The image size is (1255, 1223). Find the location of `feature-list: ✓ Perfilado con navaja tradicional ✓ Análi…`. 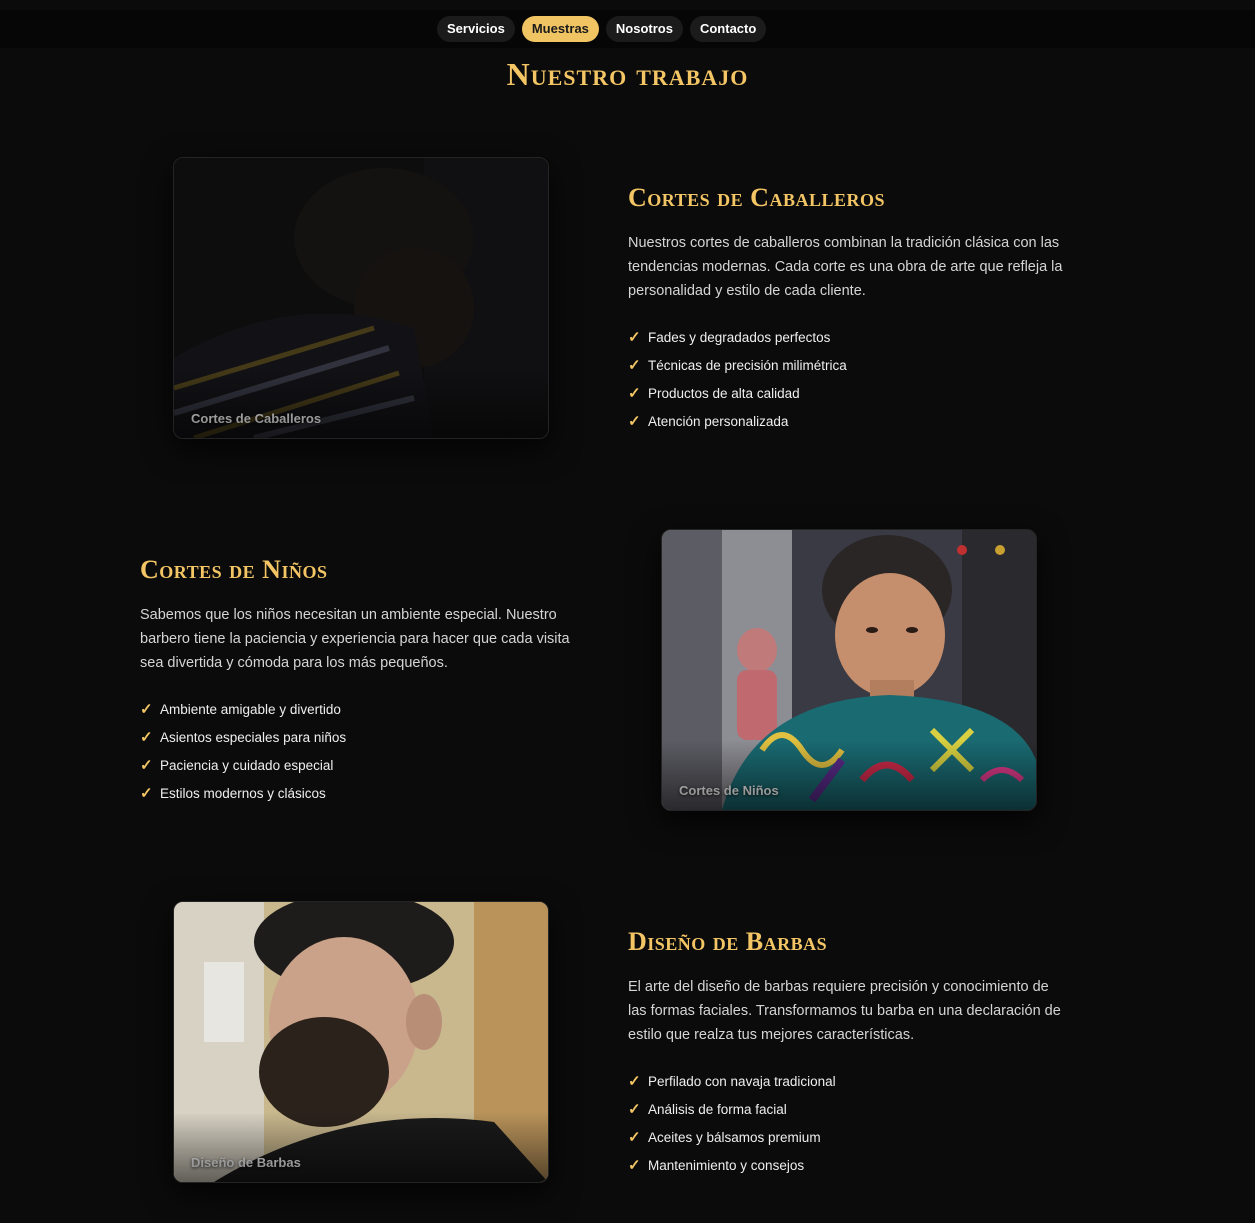

feature-list: ✓ Perfilado con navaja tradicional ✓ Análi… is located at coordinates (848, 1123).